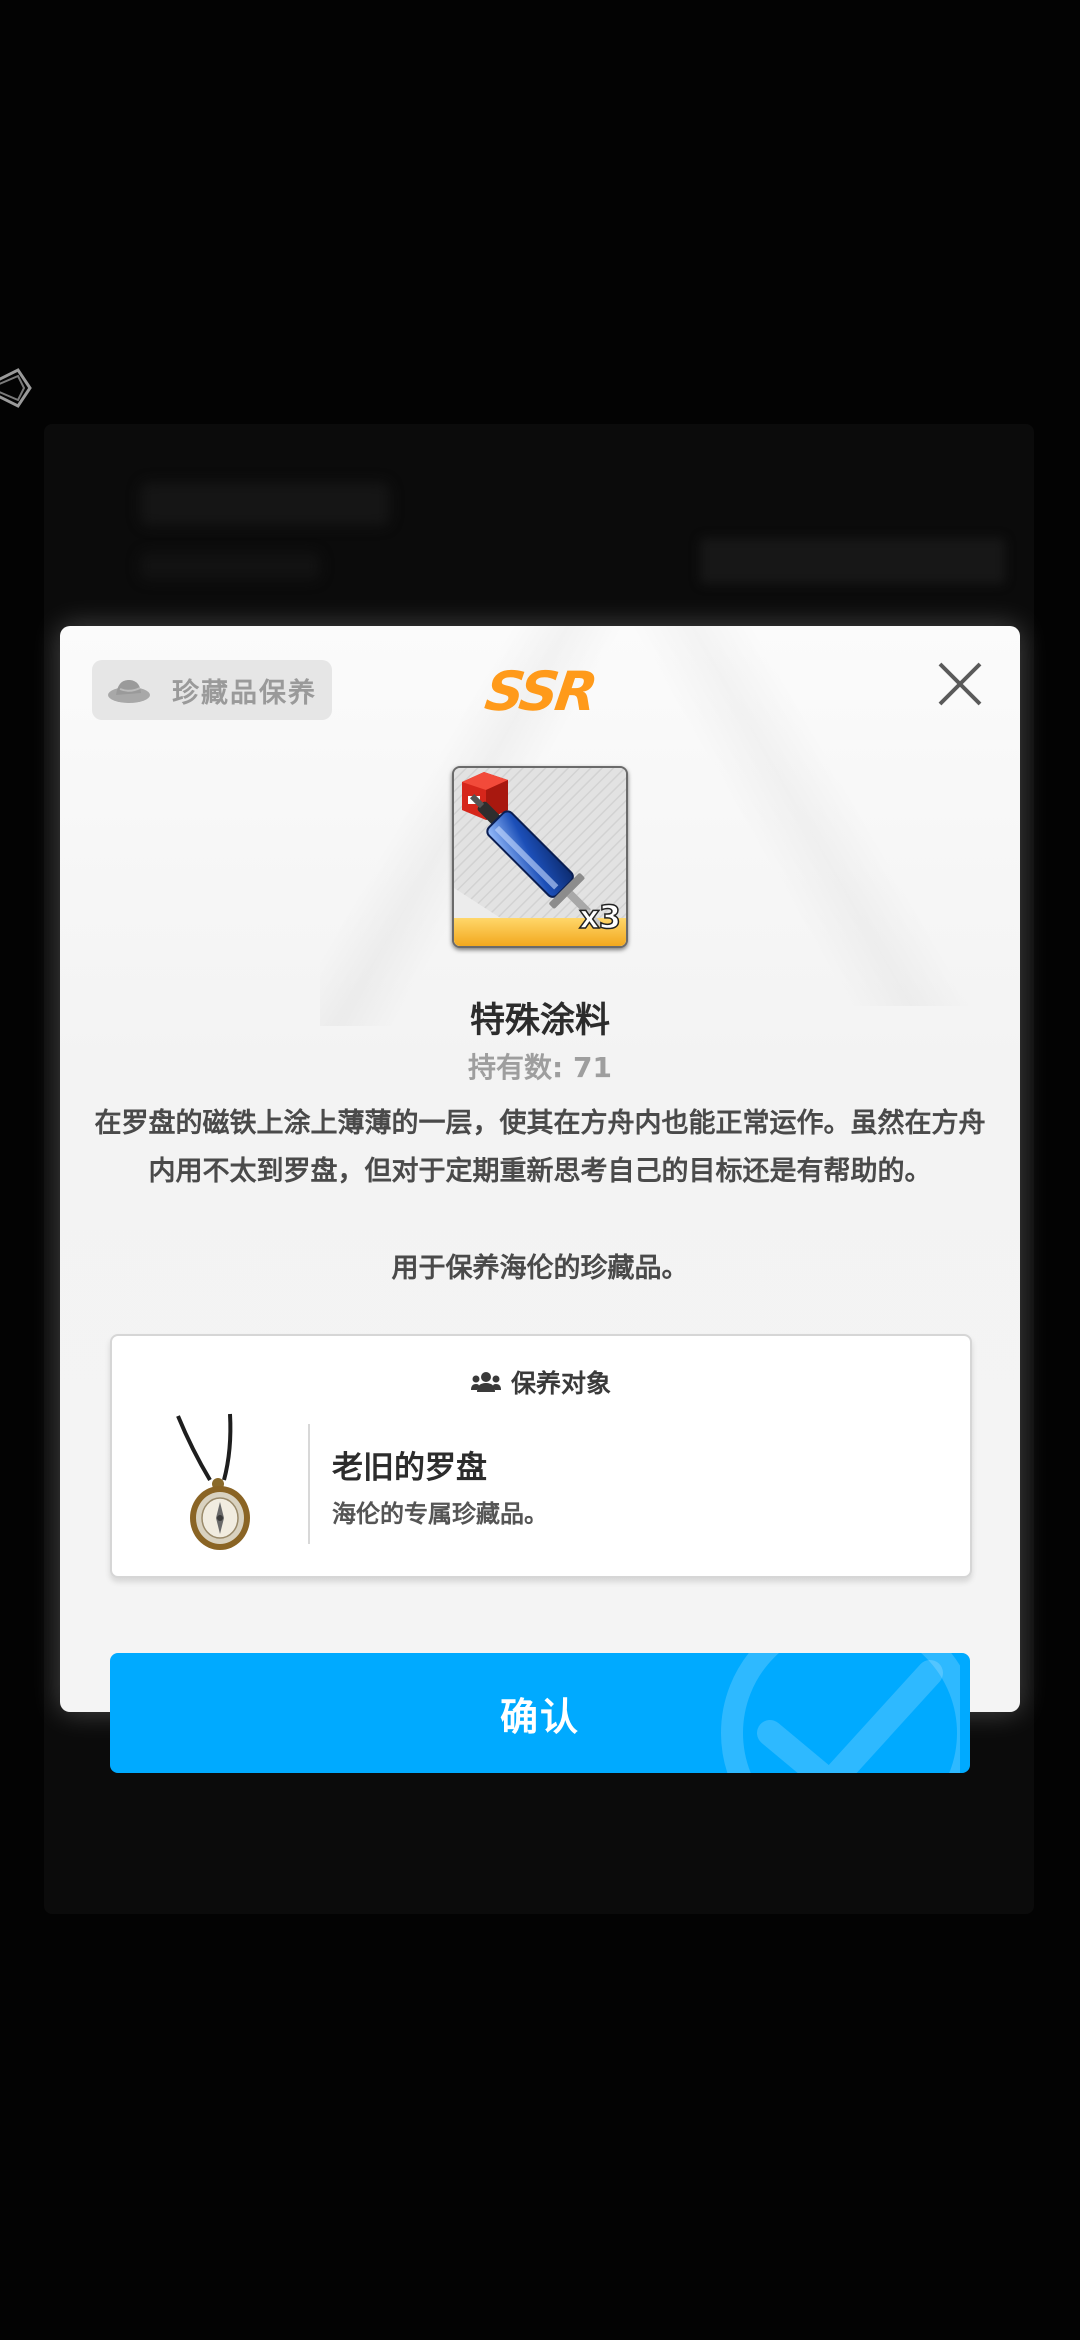  Describe the element at coordinates (409, 1468) in the screenshot. I see `target-name: 老旧的罗盘` at that location.